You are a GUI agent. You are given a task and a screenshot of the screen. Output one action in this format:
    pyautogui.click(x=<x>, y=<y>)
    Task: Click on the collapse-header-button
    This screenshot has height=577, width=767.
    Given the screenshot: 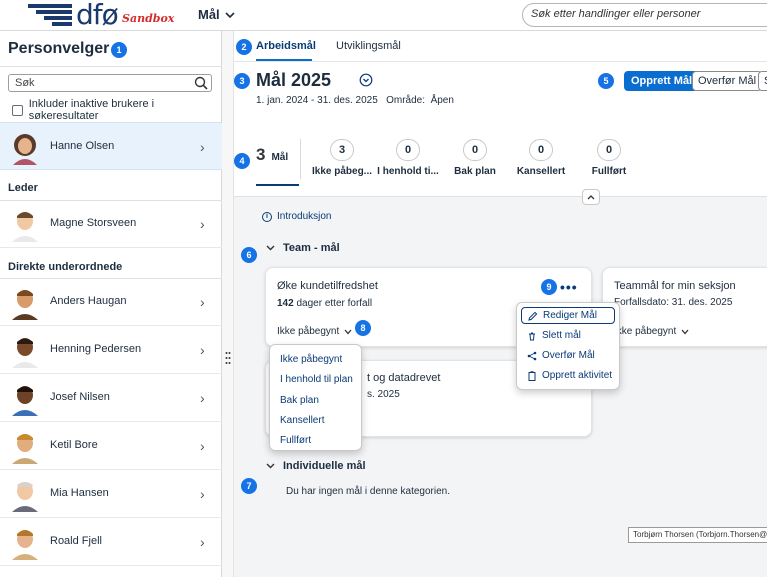 What is the action you would take?
    pyautogui.click(x=591, y=197)
    